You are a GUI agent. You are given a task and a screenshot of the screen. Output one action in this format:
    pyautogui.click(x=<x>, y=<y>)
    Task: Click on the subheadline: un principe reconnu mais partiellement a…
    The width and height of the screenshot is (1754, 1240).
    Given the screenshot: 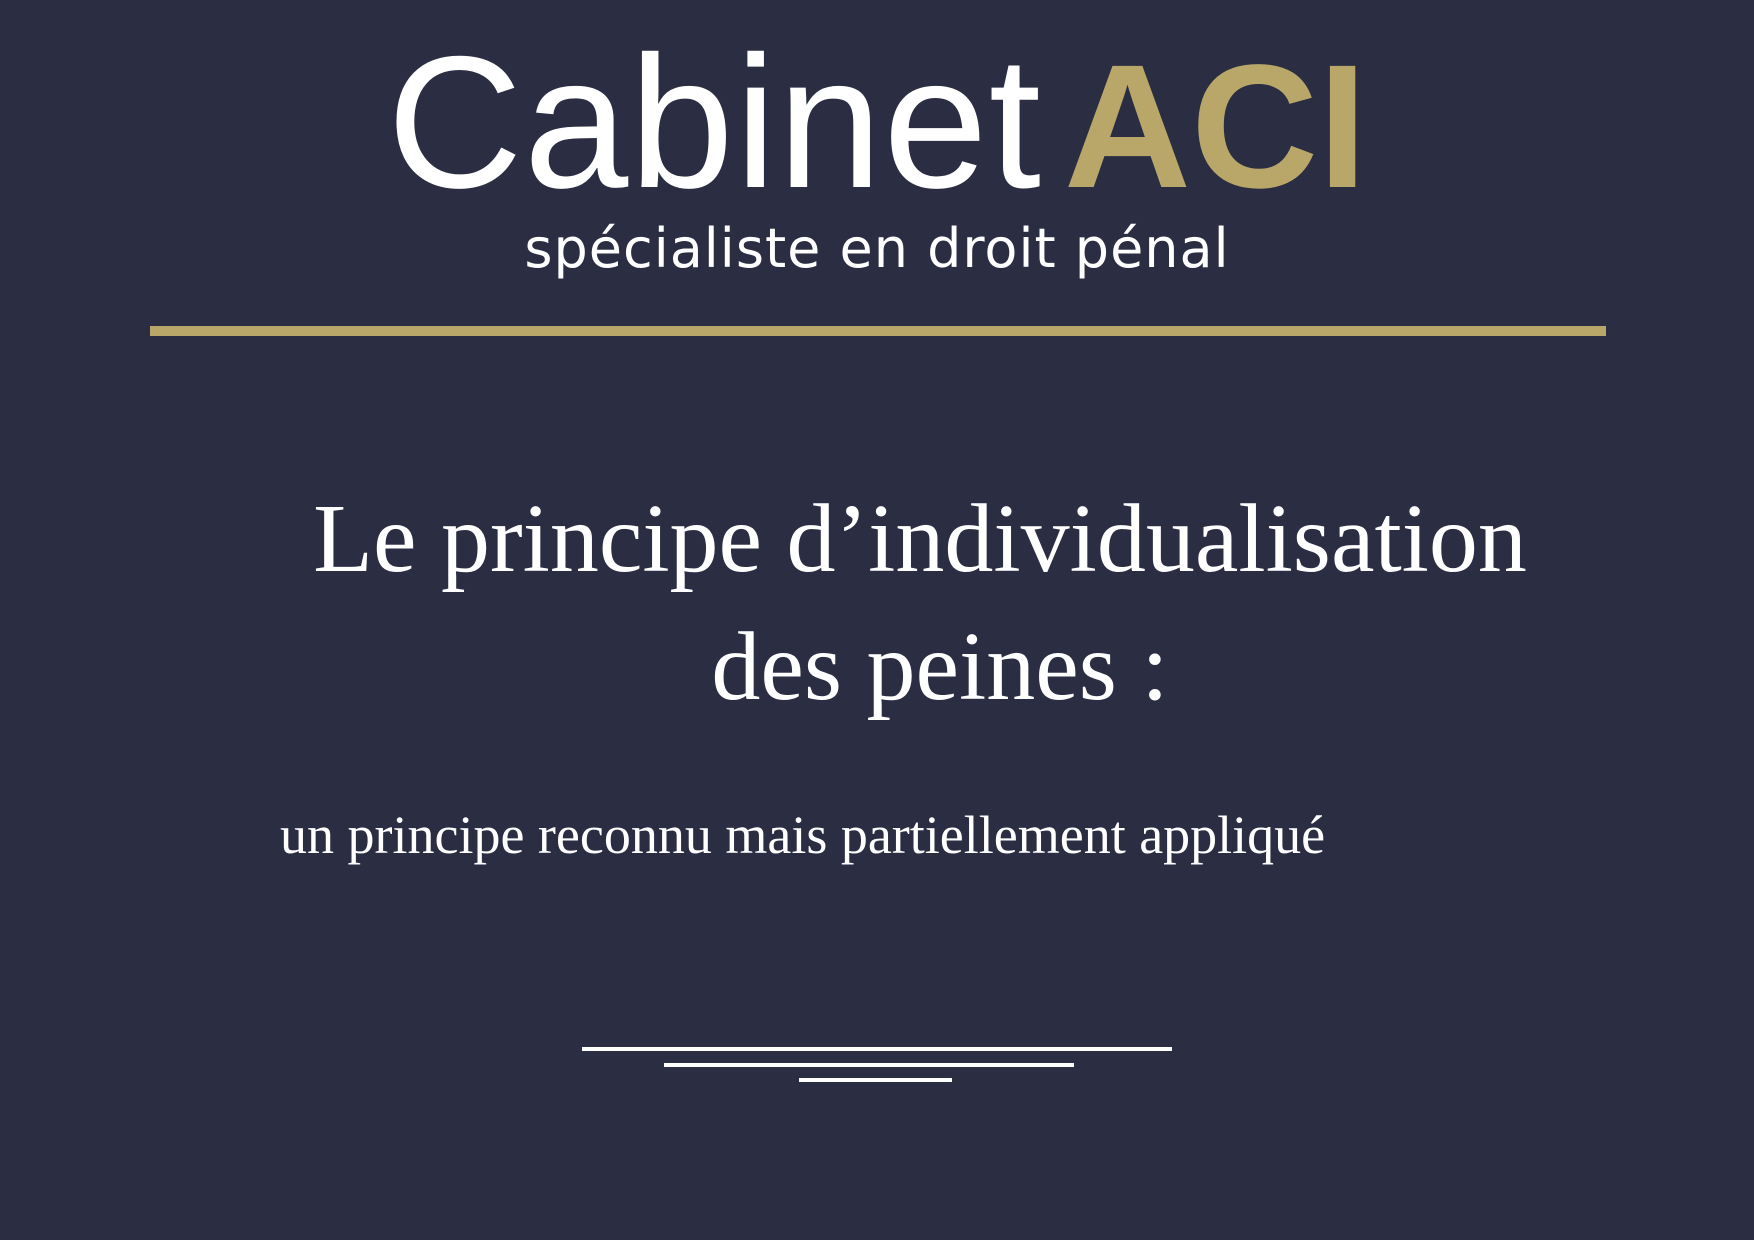 What is the action you would take?
    pyautogui.click(x=803, y=835)
    